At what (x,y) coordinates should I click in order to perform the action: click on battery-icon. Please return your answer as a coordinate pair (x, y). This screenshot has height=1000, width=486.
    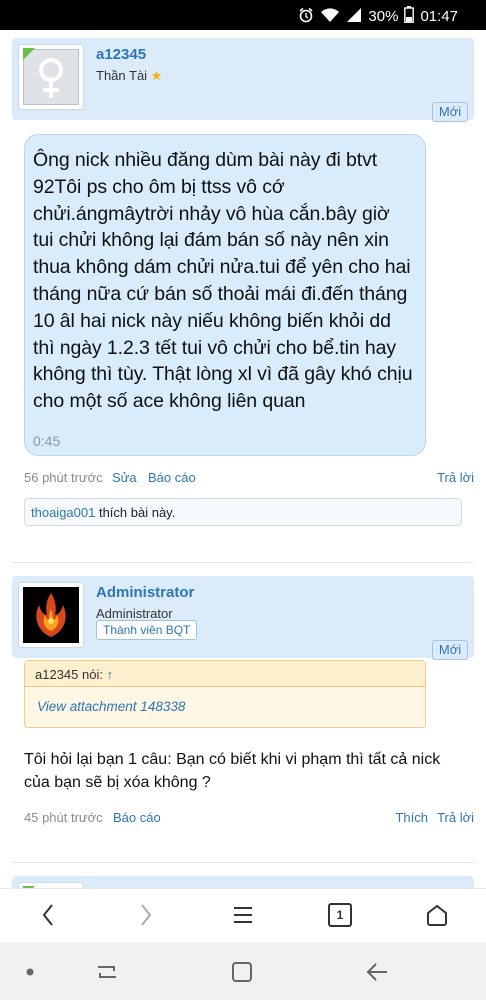
    Looking at the image, I should click on (409, 16).